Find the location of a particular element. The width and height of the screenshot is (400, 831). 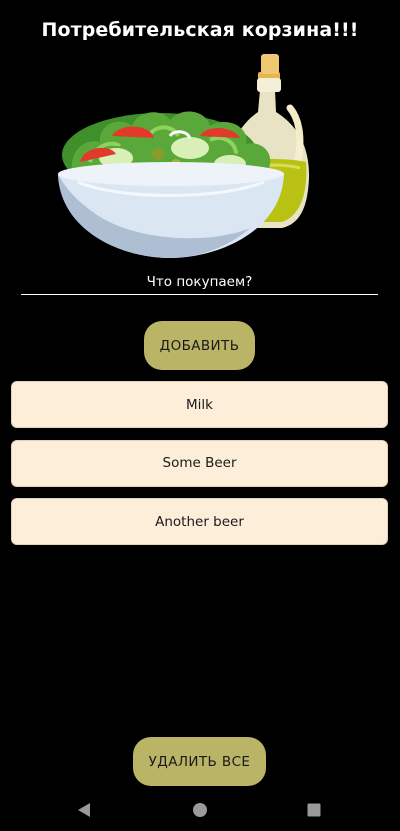

page-title: Потребительская корзина!!! is located at coordinates (200, 30).